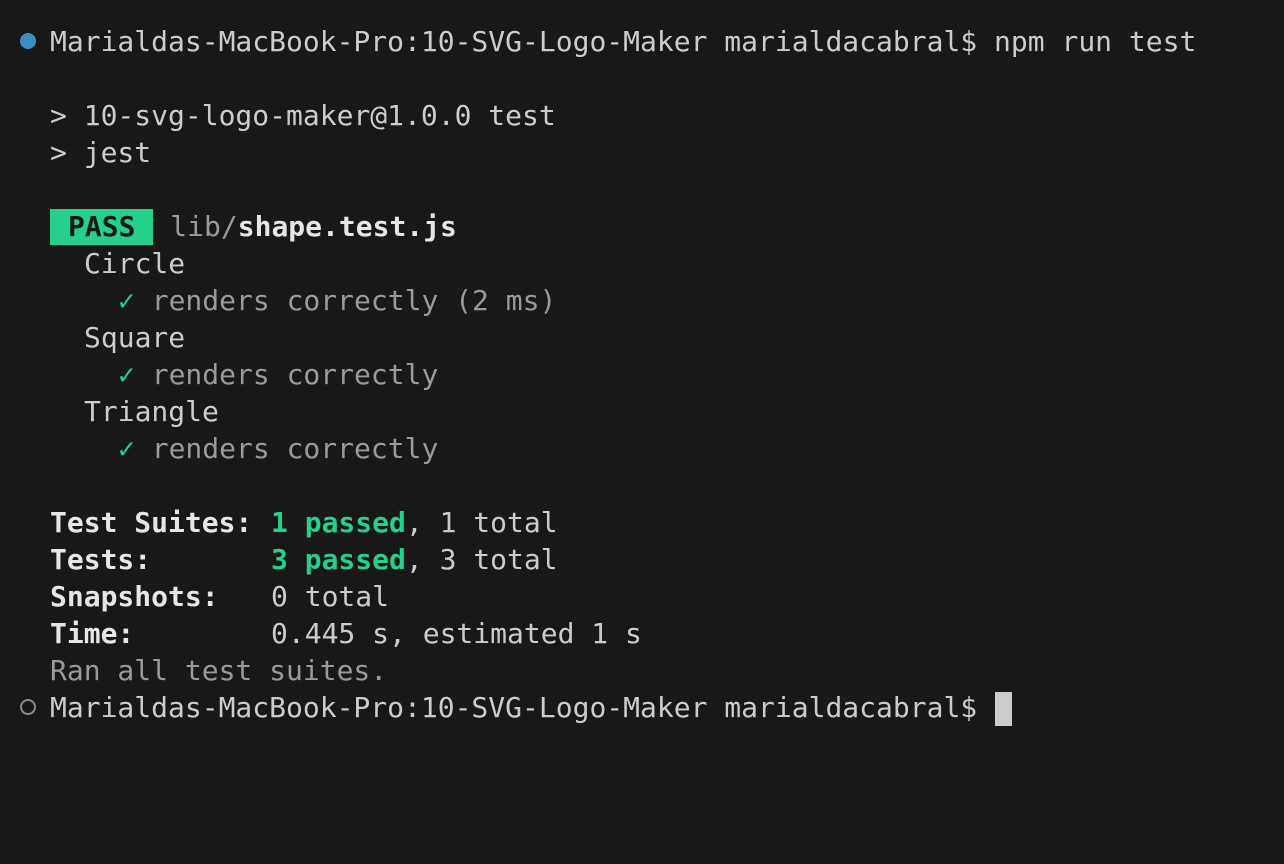 This screenshot has width=1284, height=864. What do you see at coordinates (338, 522) in the screenshot?
I see `suites-passed: 1 passed` at bounding box center [338, 522].